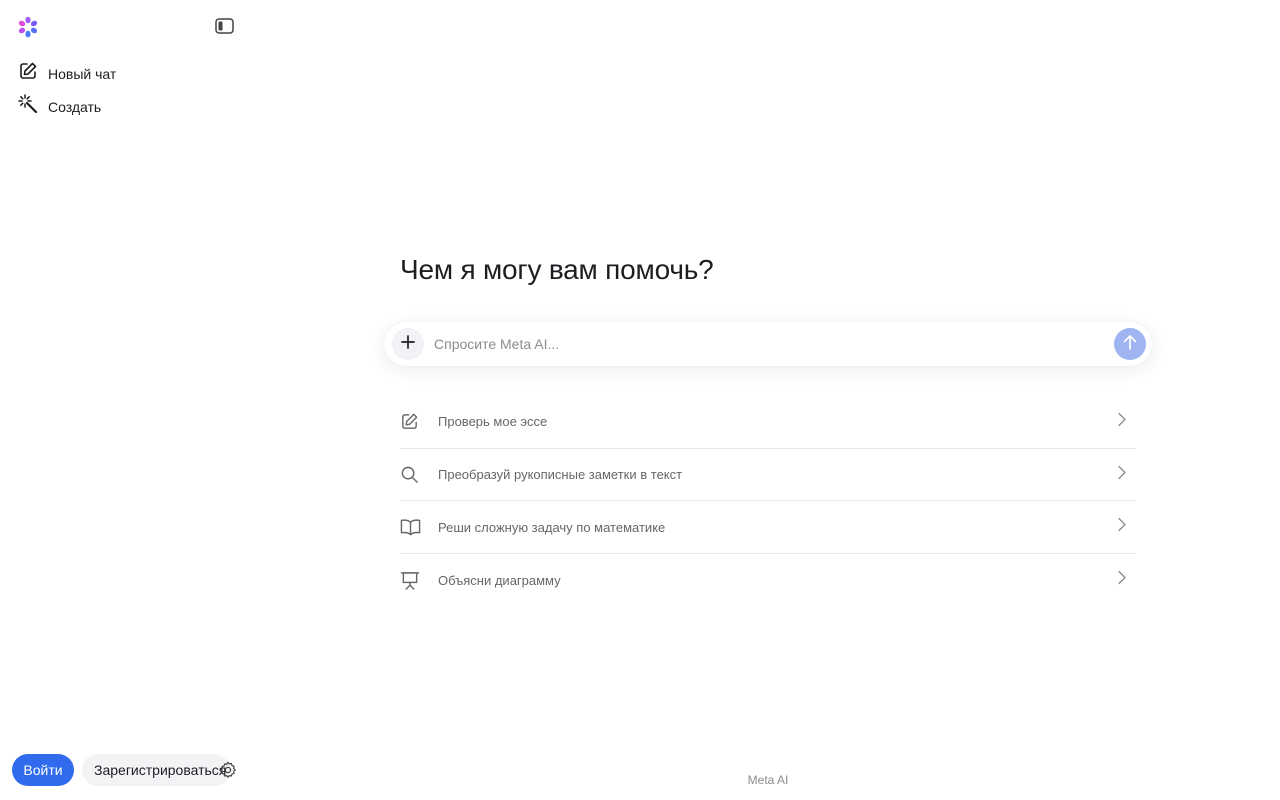  I want to click on suggestion-item: Преобразуй рукописные заметки в текст, so click(768, 475).